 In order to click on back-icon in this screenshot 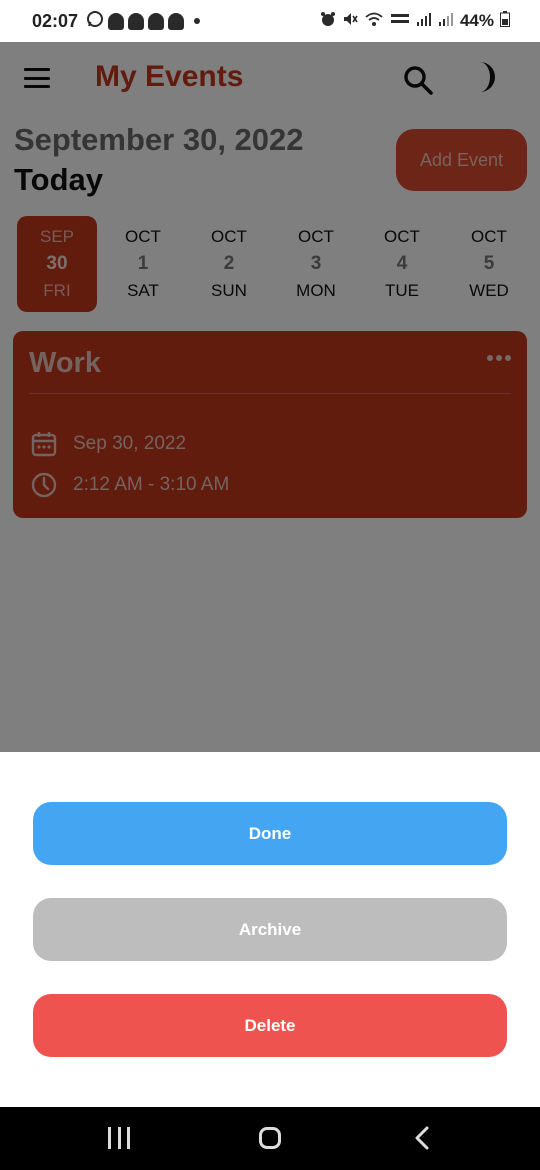, I will do `click(422, 1138)`.